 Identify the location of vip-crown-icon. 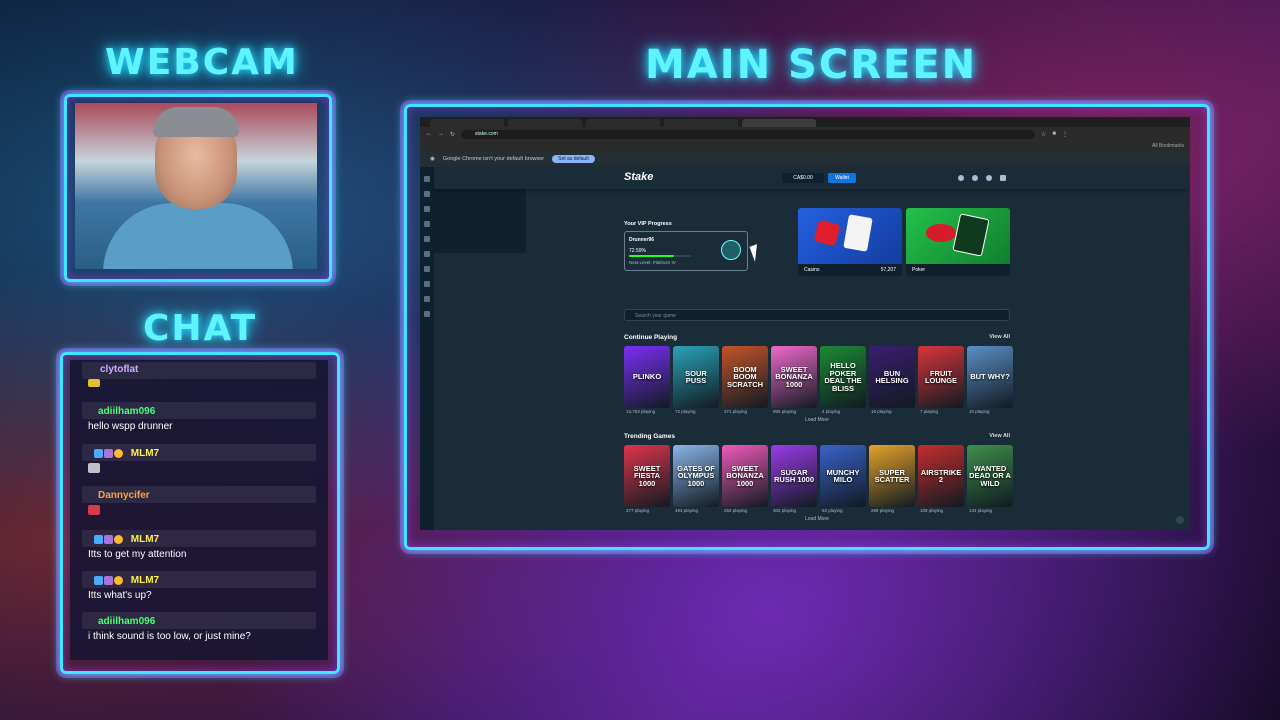
(731, 250).